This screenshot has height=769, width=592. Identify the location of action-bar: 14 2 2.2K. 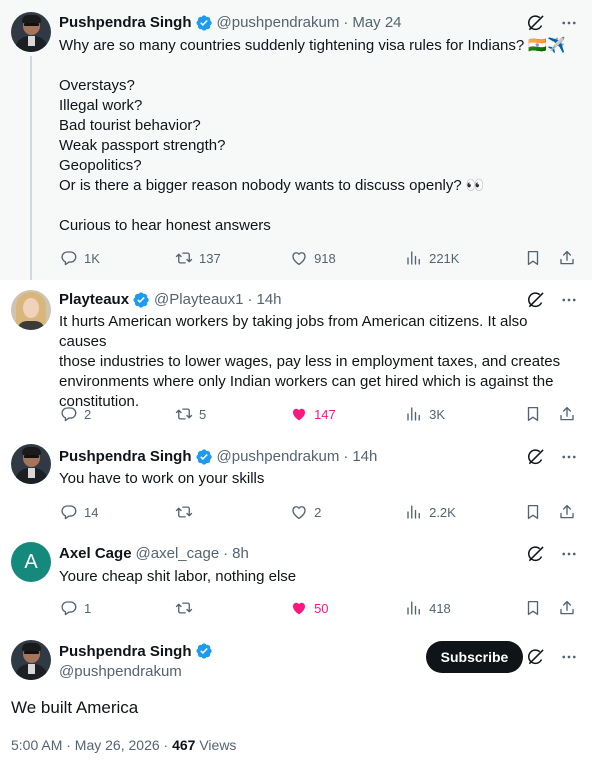
(318, 512).